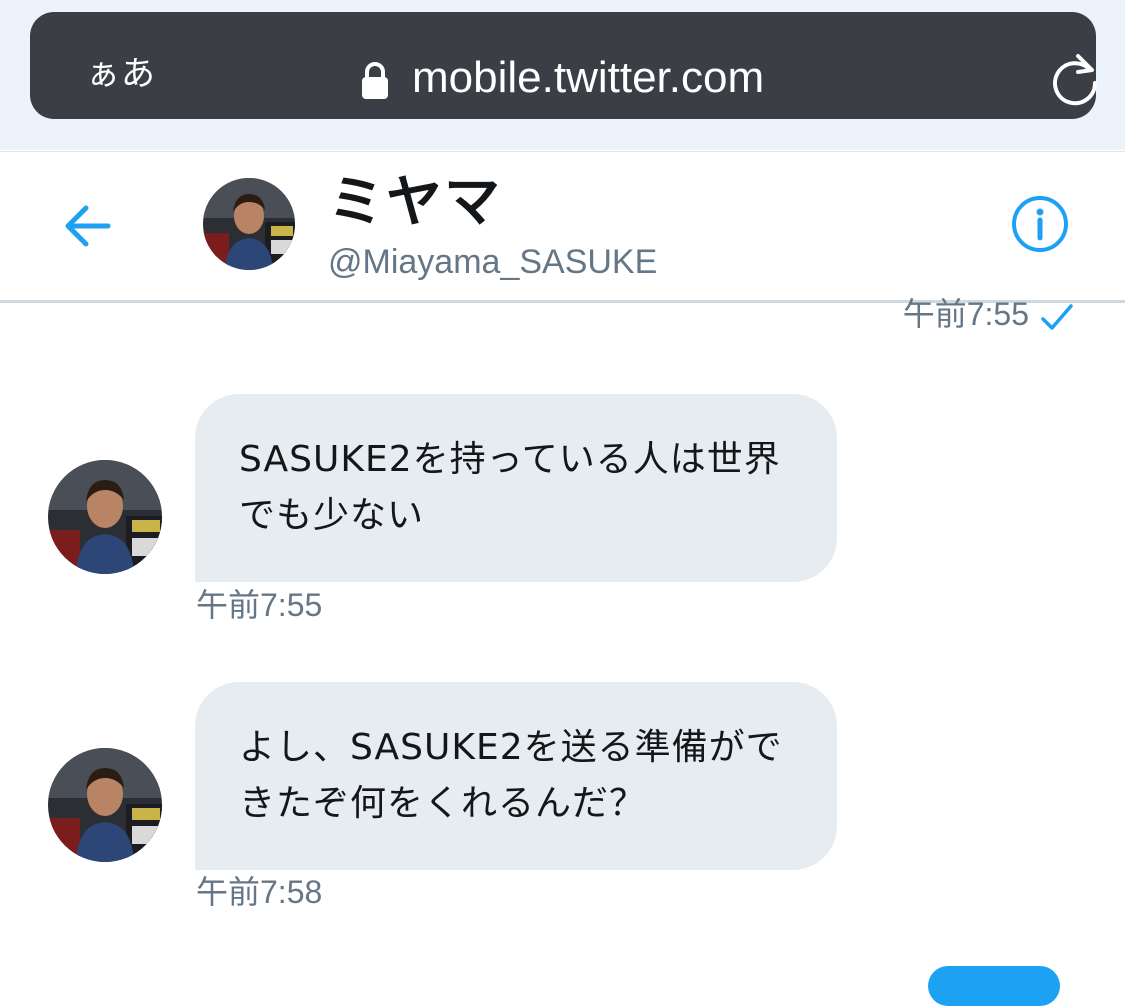 This screenshot has height=1006, width=1125. I want to click on text-size-button: ぁあ, so click(121, 74).